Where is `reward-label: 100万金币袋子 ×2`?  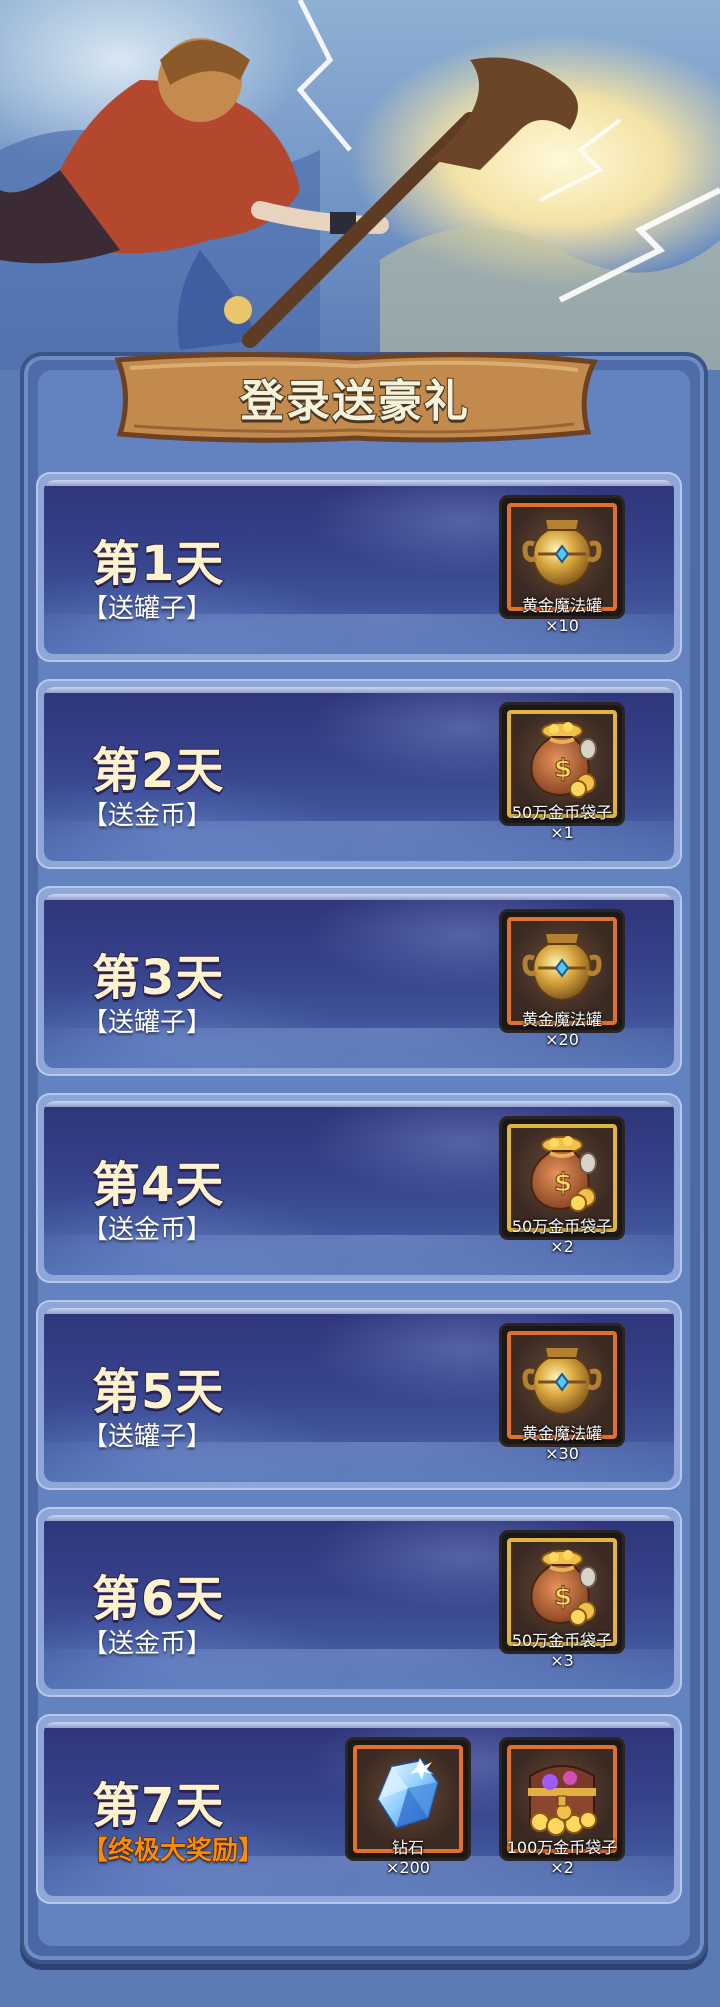 reward-label: 100万金币袋子 ×2 is located at coordinates (562, 1858).